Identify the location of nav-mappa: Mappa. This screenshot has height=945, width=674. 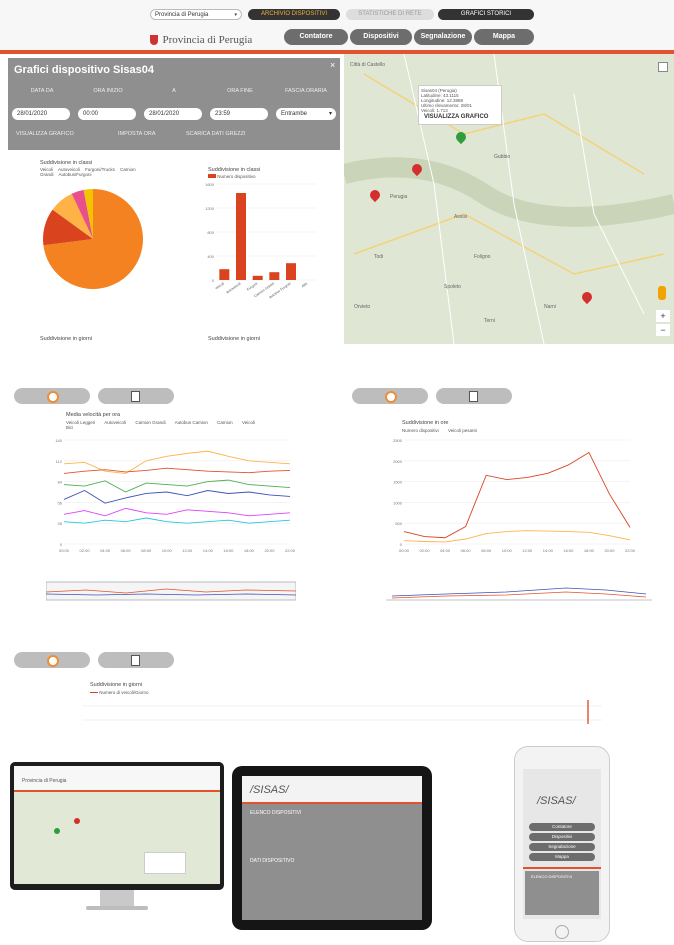
(504, 37).